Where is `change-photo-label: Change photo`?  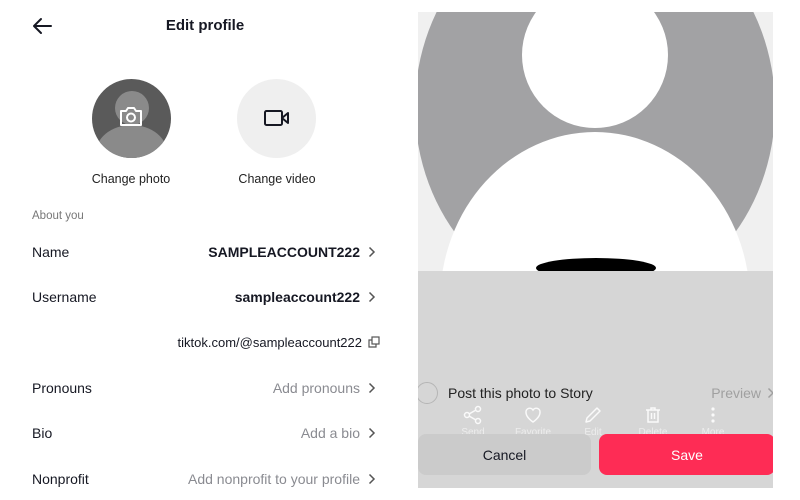
change-photo-label: Change photo is located at coordinates (131, 179).